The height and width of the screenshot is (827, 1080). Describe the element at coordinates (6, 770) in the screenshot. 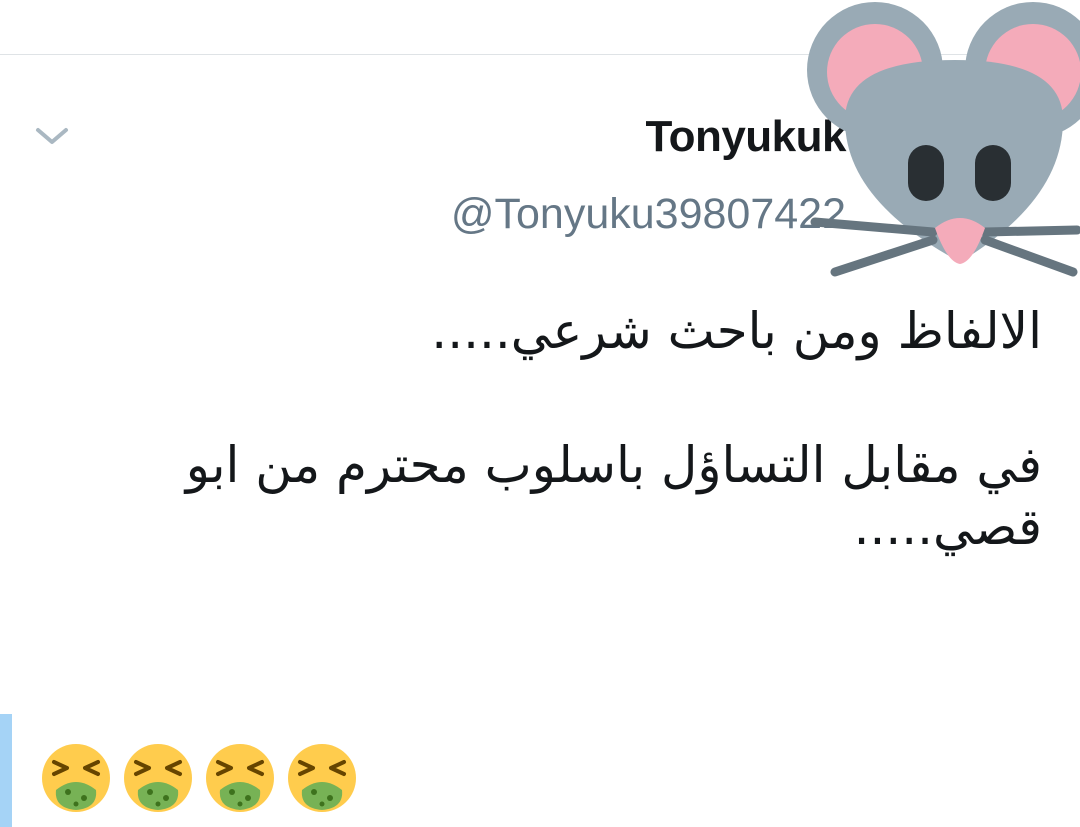

I see `thread-indicator-bar` at that location.